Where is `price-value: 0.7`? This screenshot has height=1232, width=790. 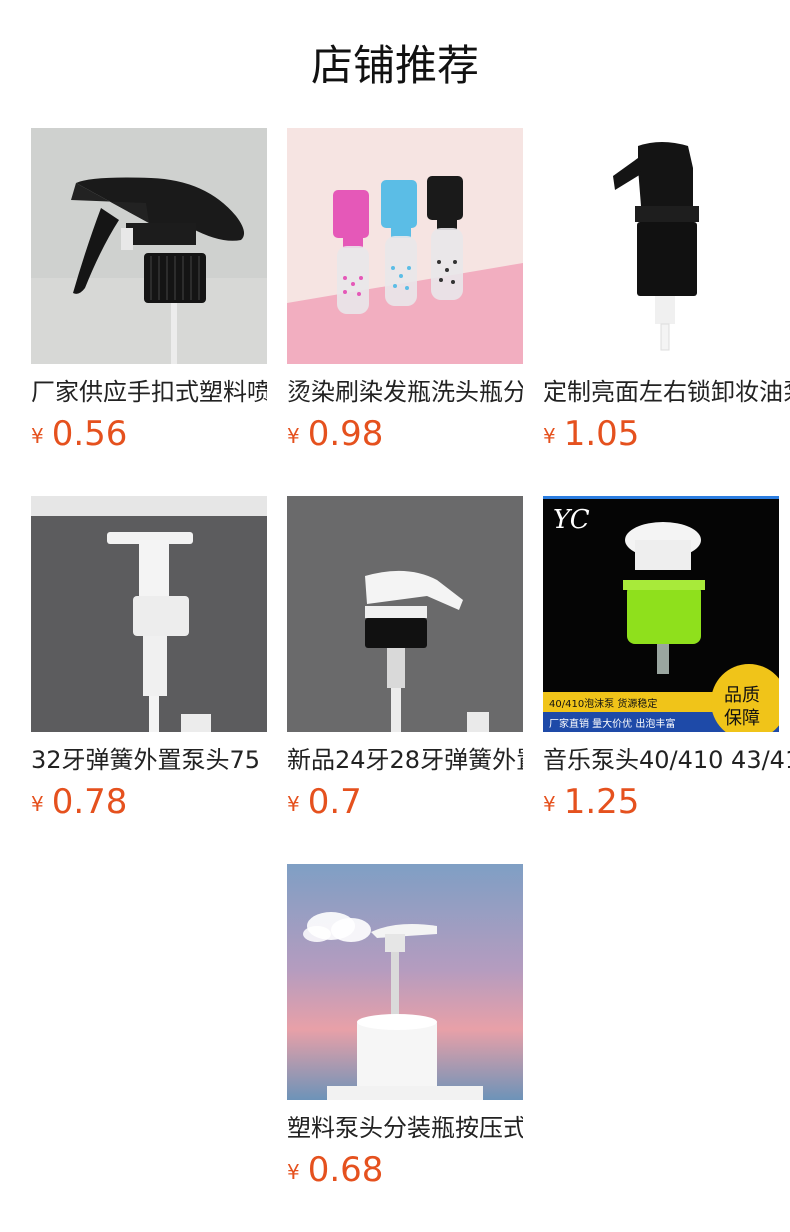
price-value: 0.7 is located at coordinates (334, 802).